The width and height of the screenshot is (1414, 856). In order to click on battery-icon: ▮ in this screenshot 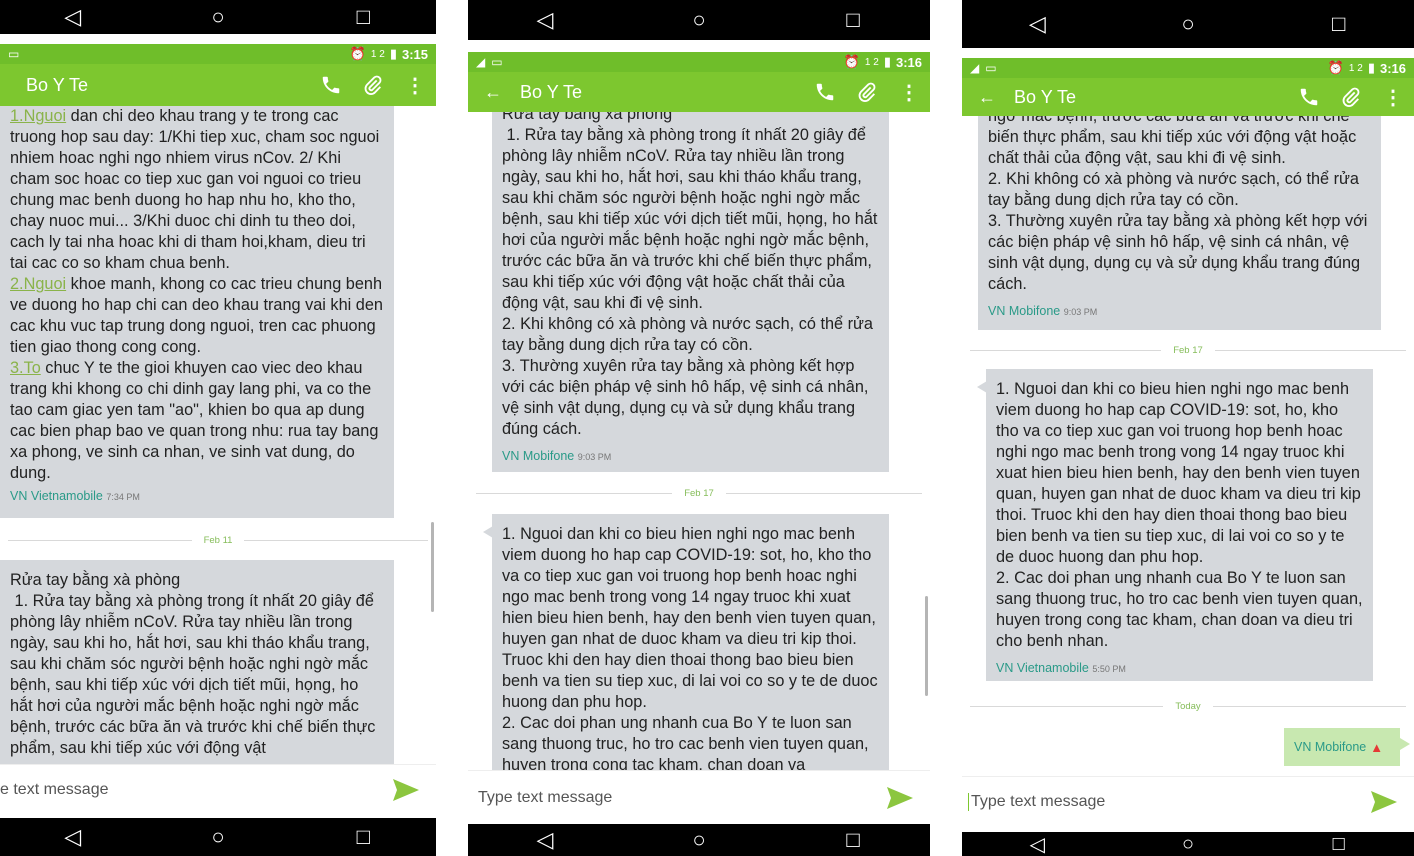, I will do `click(393, 53)`.